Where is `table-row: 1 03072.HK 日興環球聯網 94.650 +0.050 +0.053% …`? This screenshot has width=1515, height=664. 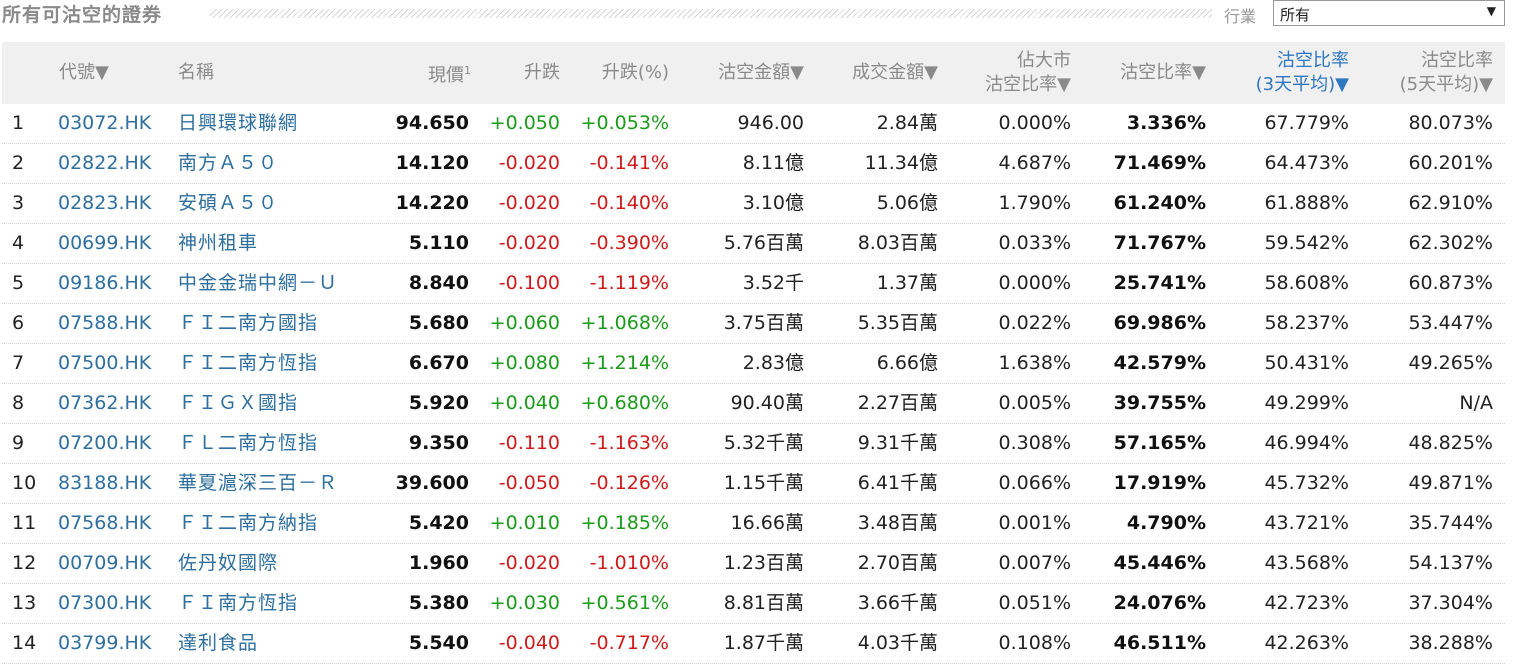
table-row: 1 03072.HK 日興環球聯網 94.650 +0.050 +0.053% … is located at coordinates (753, 124).